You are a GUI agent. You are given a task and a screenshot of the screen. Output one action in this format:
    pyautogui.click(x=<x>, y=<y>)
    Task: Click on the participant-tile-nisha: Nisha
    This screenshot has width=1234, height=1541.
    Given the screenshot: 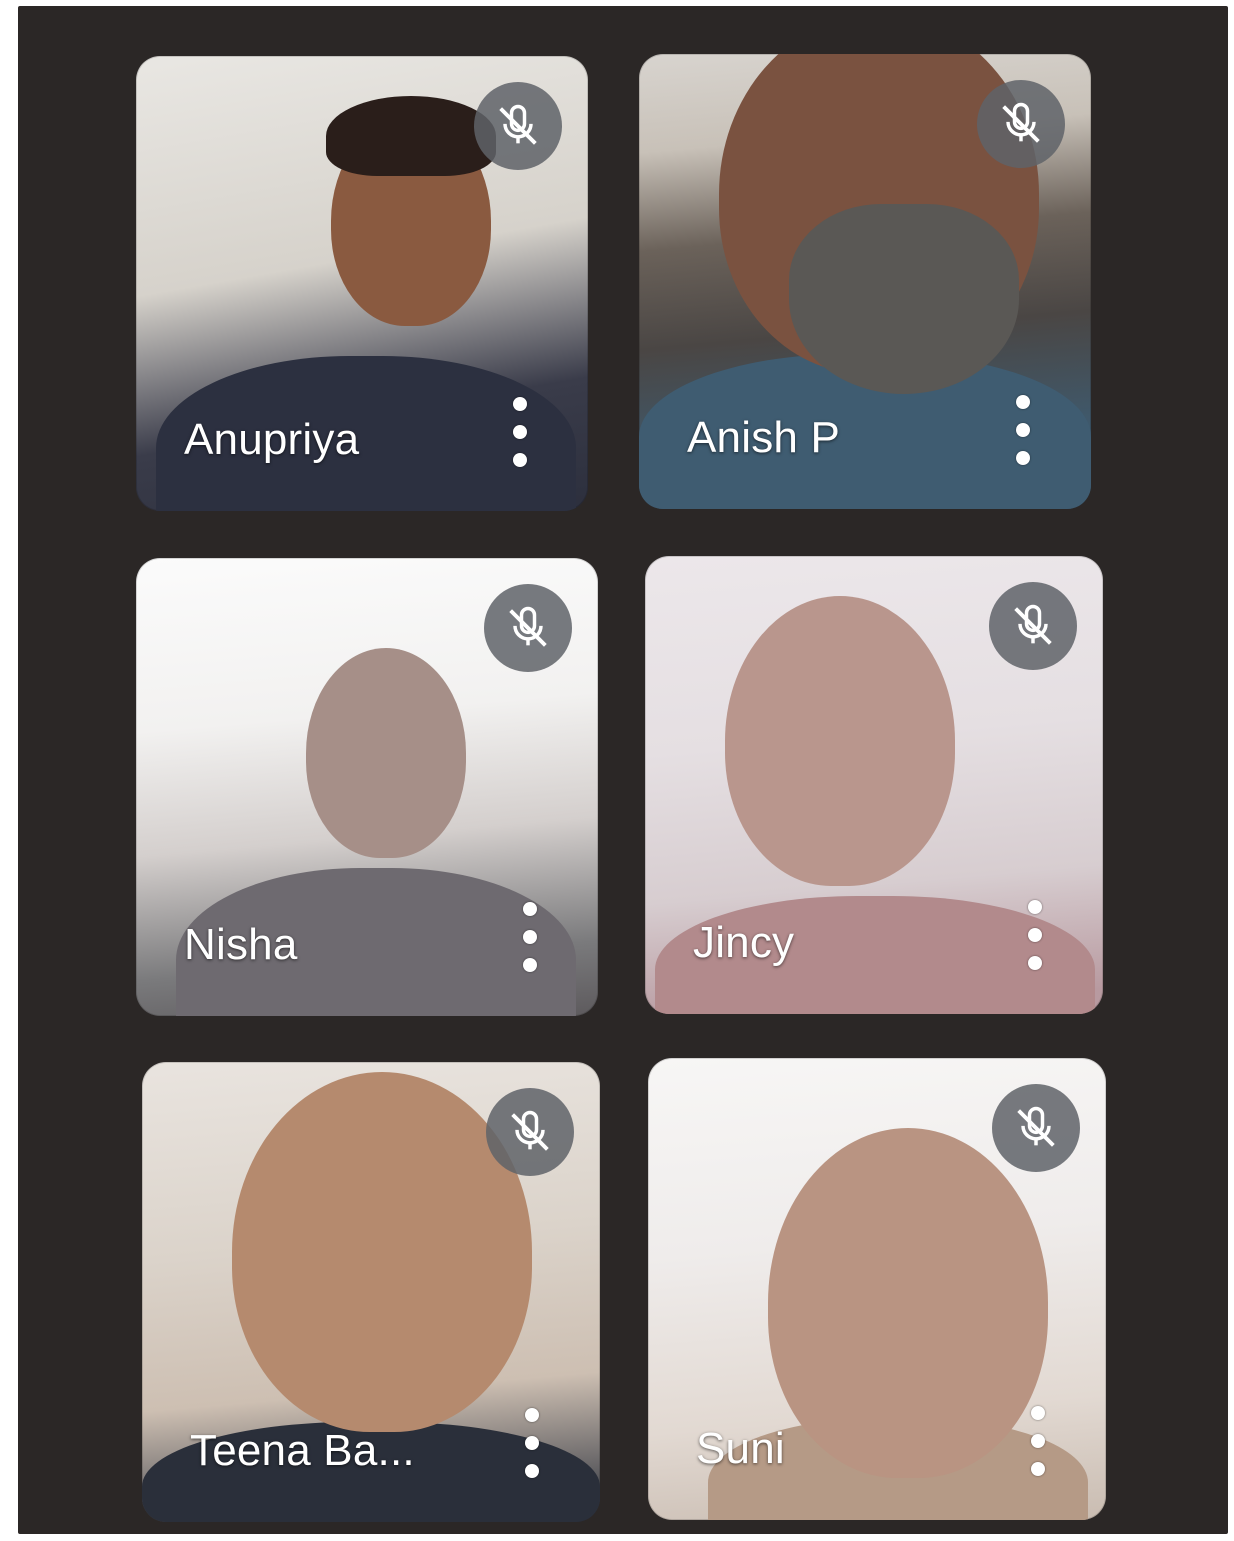 What is the action you would take?
    pyautogui.click(x=367, y=787)
    